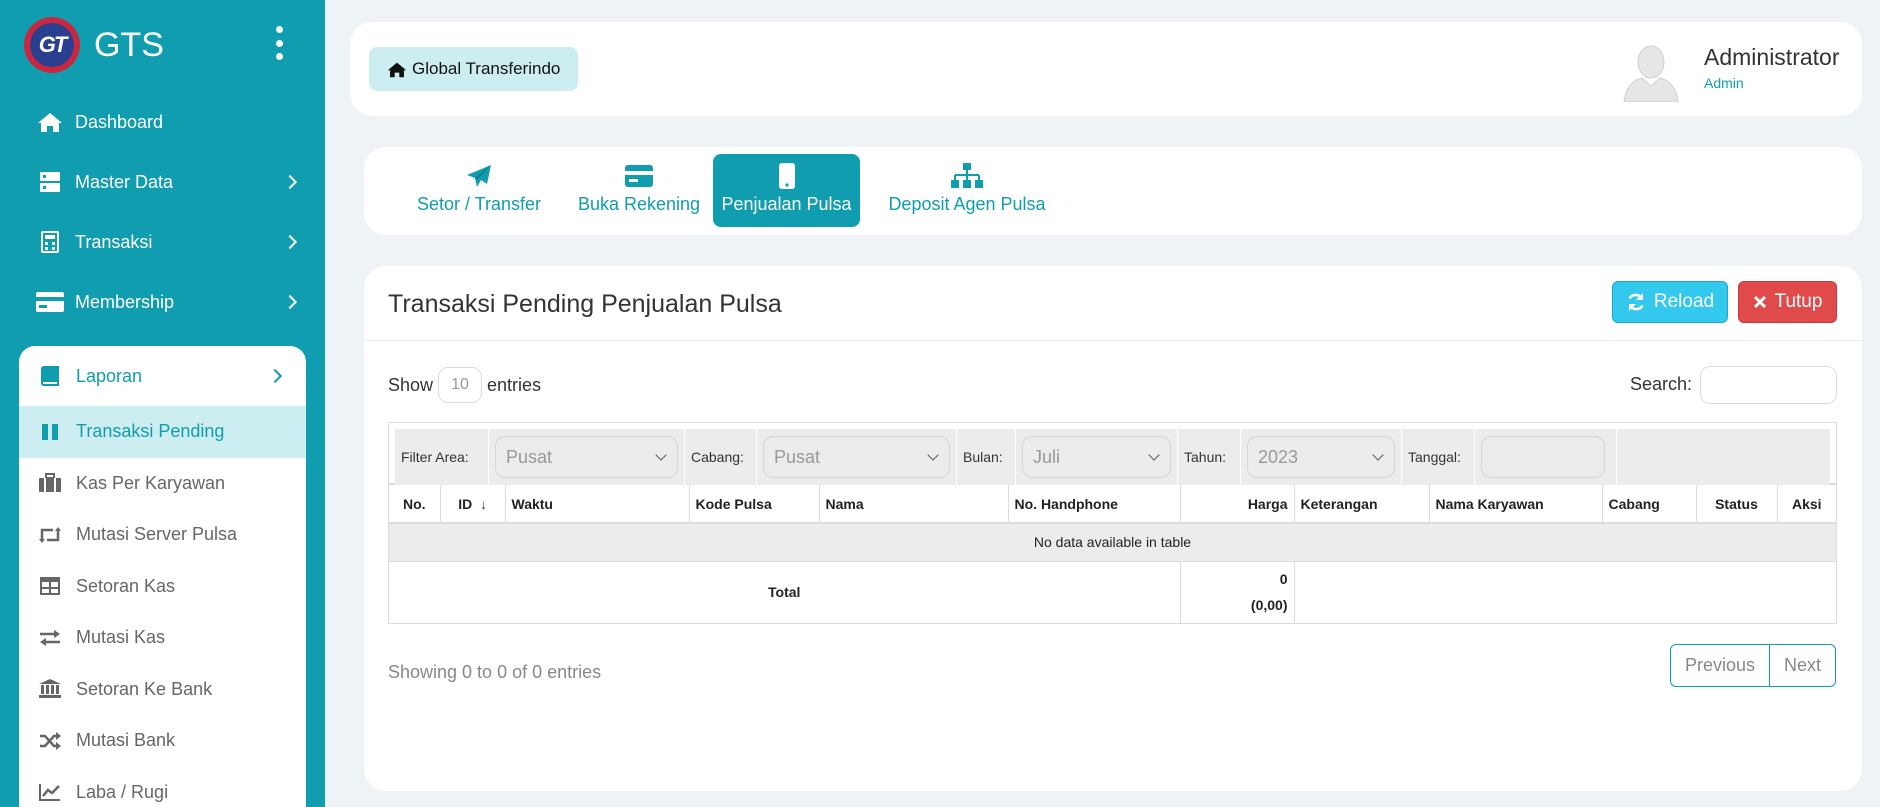 The image size is (1880, 807). Describe the element at coordinates (1737, 504) in the screenshot. I see `col-status: Status` at that location.